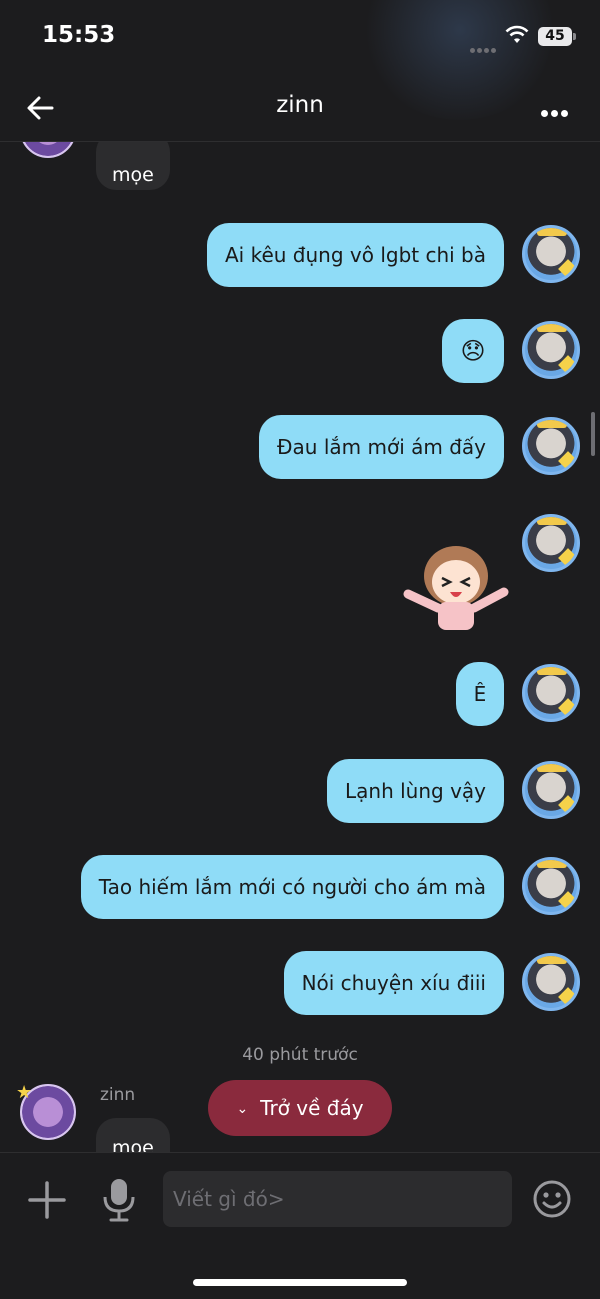  I want to click on status-time: 15:53, so click(79, 35).